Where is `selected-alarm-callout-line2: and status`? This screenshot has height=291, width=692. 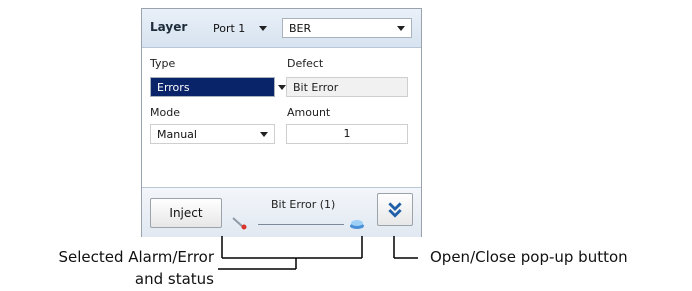 selected-alarm-callout-line2: and status is located at coordinates (174, 279).